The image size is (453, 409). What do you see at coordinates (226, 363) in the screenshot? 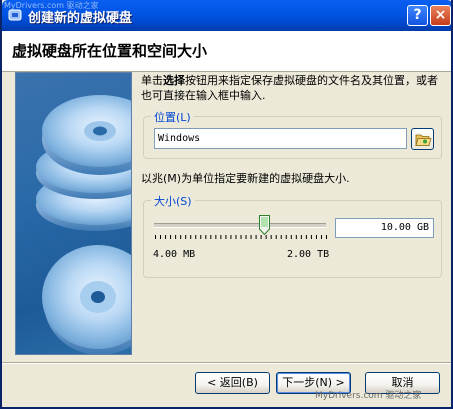
I see `button-separator` at bounding box center [226, 363].